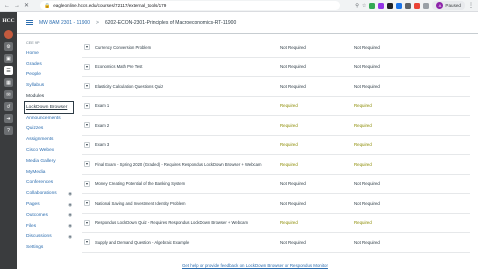 The image size is (478, 269). What do you see at coordinates (50, 85) in the screenshot?
I see `nav-syllabus: Syllabus` at bounding box center [50, 85].